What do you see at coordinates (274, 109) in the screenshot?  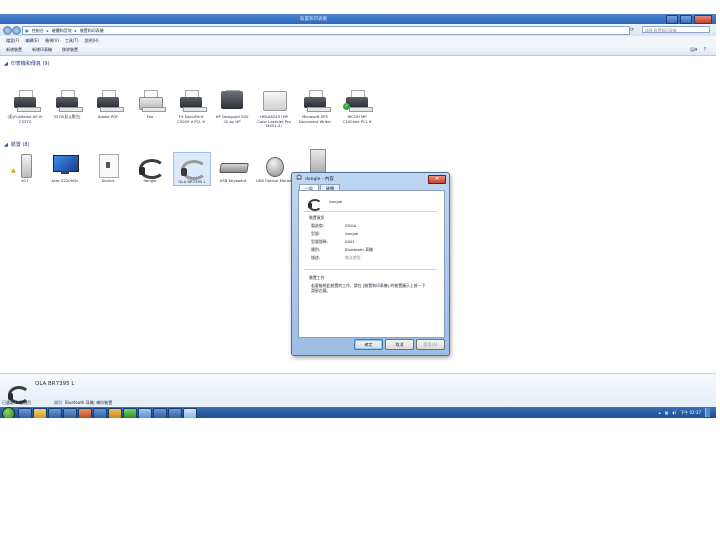 I see `printer-item: HPAA8249 (HP Color LaserJet Pro M451-4)` at bounding box center [274, 109].